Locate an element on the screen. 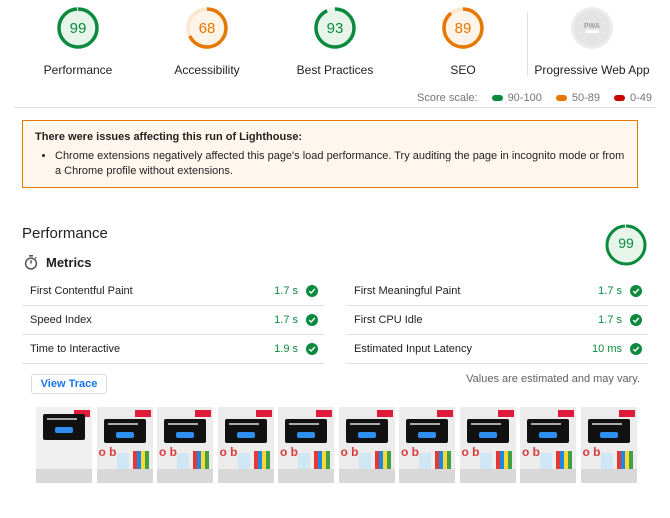  metrics-header: Metrics is located at coordinates (58, 262).